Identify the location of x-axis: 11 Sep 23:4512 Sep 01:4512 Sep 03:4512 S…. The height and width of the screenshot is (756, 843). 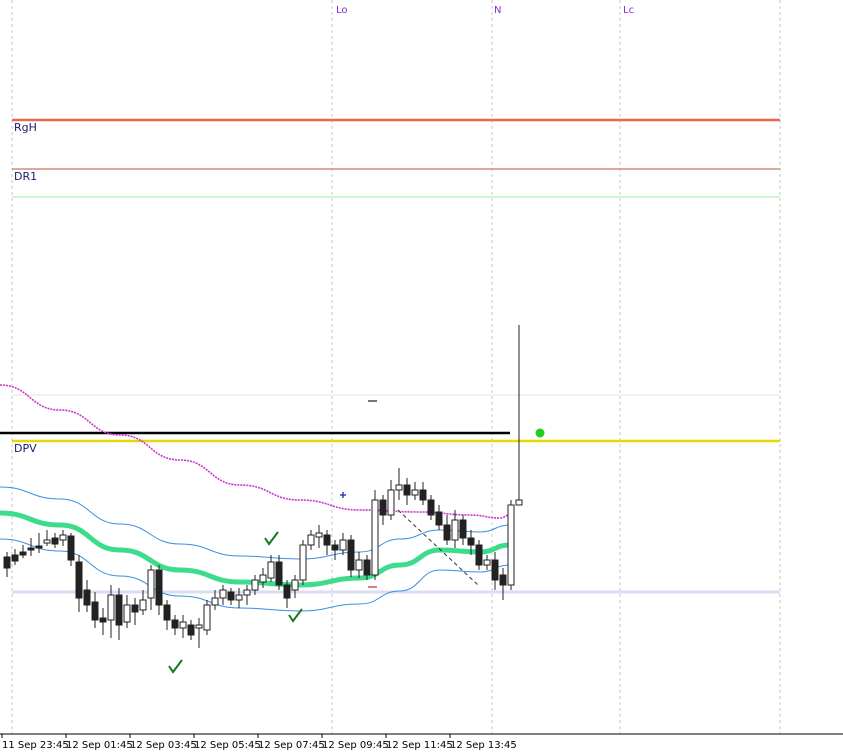
(421, 742).